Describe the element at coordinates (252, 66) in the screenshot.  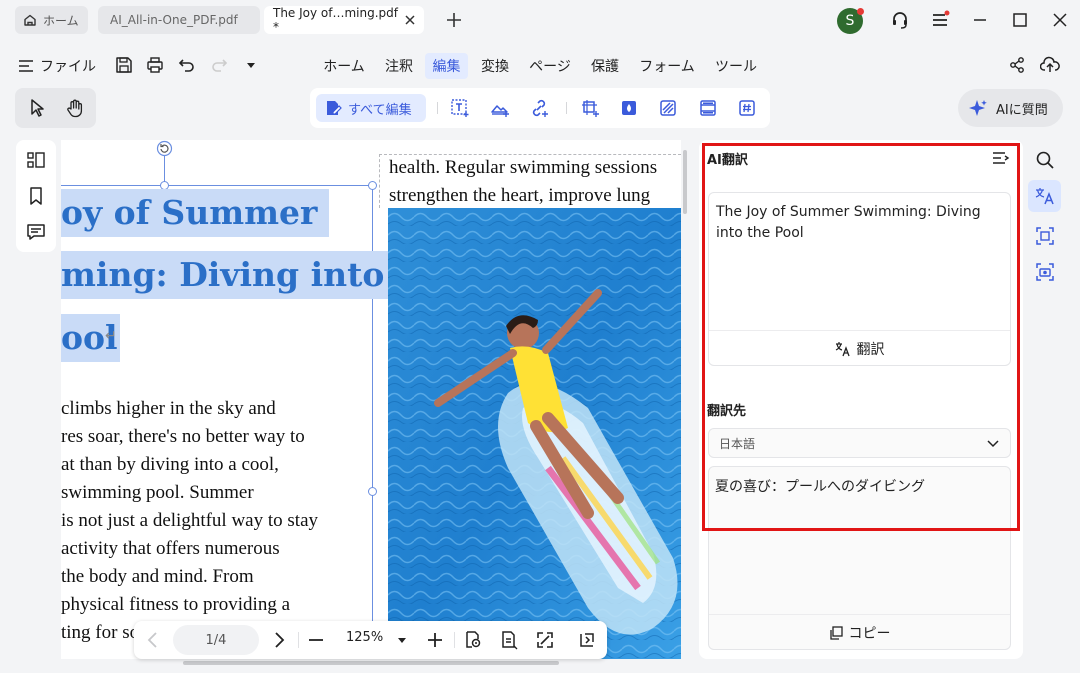
I see `quick-access-dropdown-icon` at that location.